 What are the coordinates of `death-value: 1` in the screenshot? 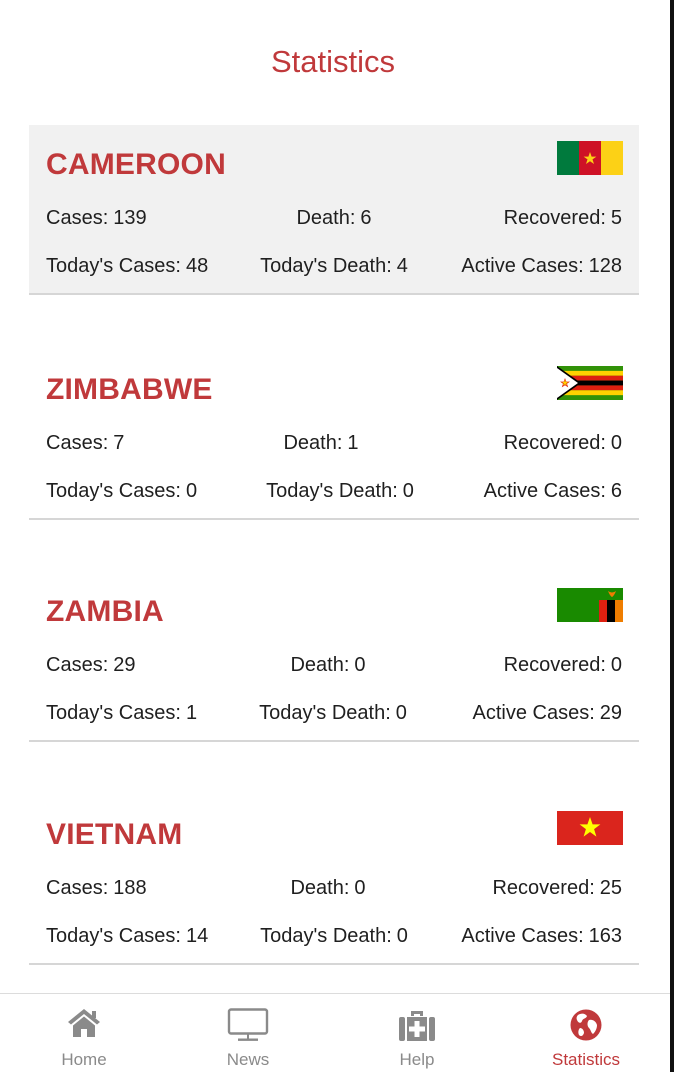 It's located at (353, 443).